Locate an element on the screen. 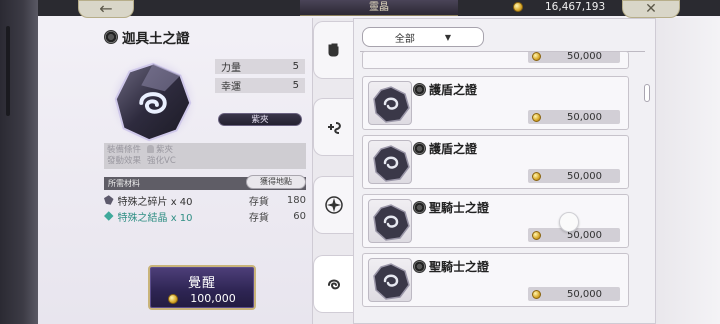 This screenshot has height=324, width=720. list-scrollbar is located at coordinates (647, 93).